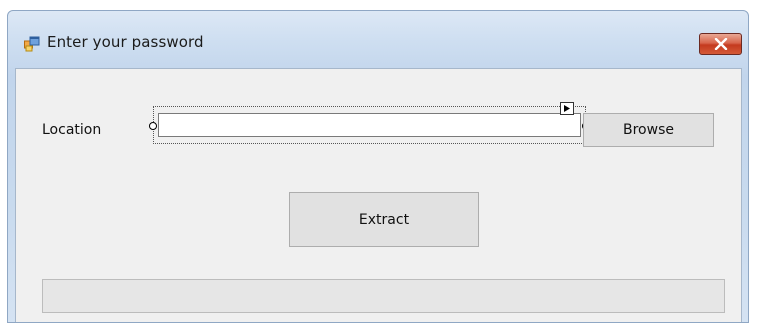 This screenshot has width=759, height=327. I want to click on smart-tag-button, so click(567, 108).